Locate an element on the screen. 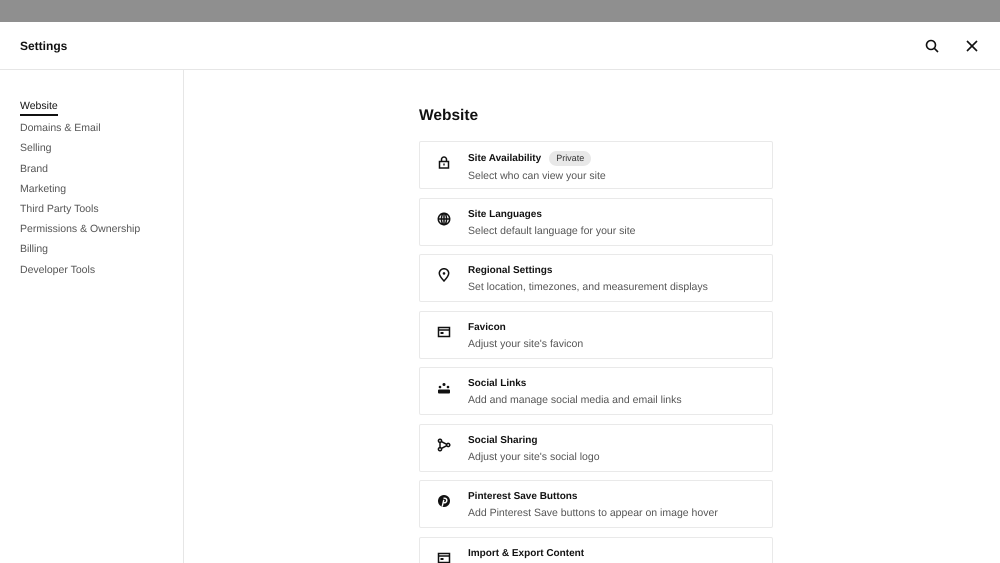 The image size is (1000, 563). settings-card: Favicon Adjust your site's favicon is located at coordinates (596, 334).